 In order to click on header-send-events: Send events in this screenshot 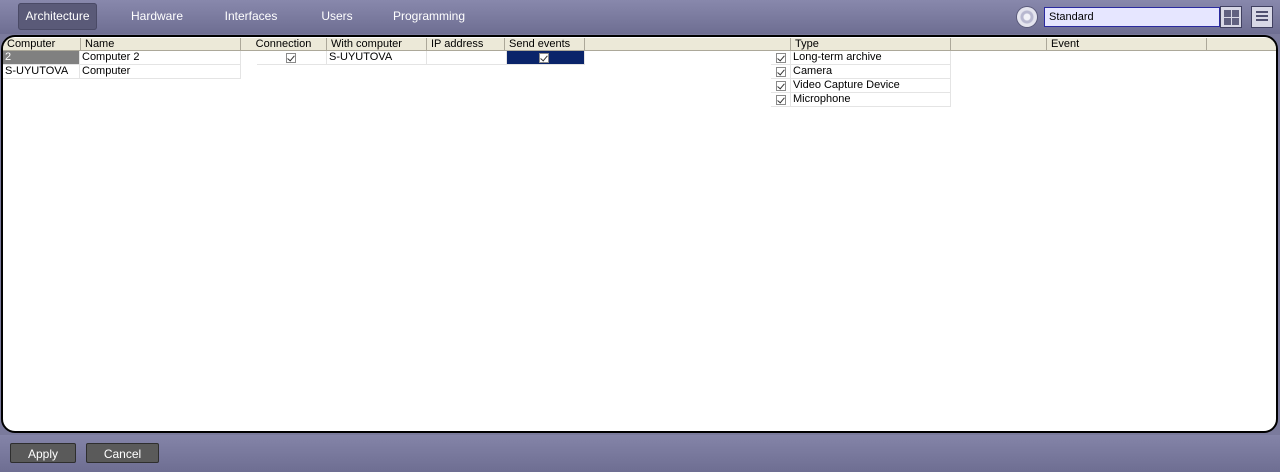, I will do `click(545, 44)`.